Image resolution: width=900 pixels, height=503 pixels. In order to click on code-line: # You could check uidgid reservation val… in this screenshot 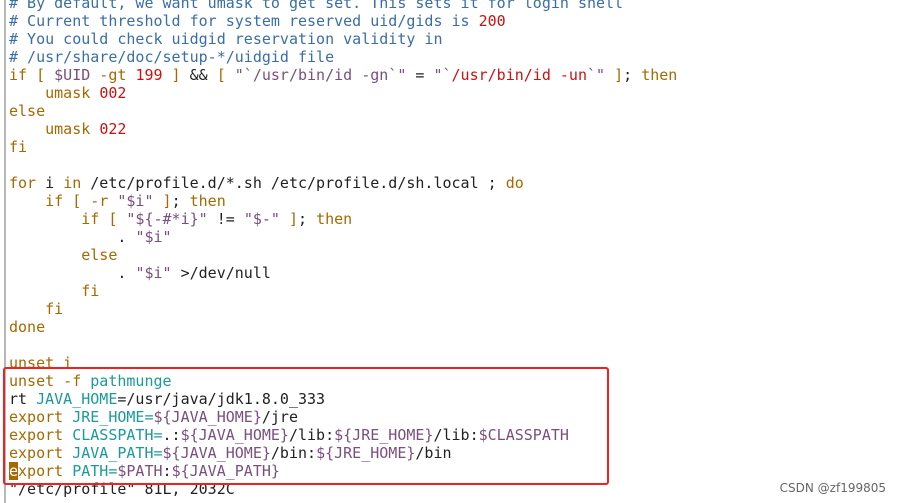, I will do `click(343, 39)`.